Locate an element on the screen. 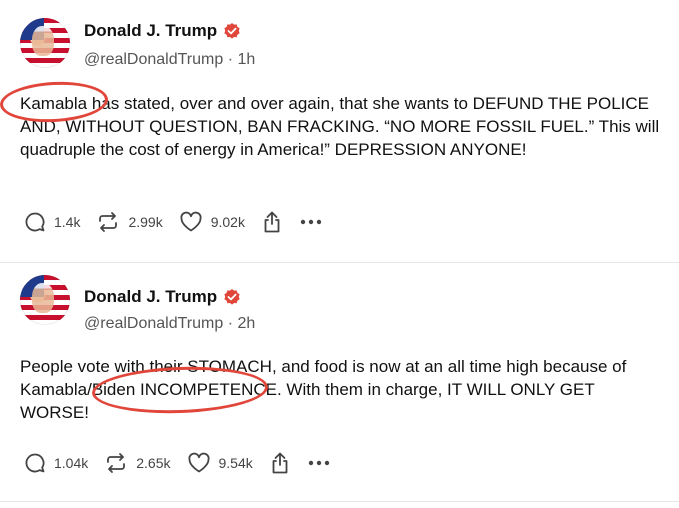 The width and height of the screenshot is (679, 508). reply-button: 1.04k is located at coordinates (56, 463).